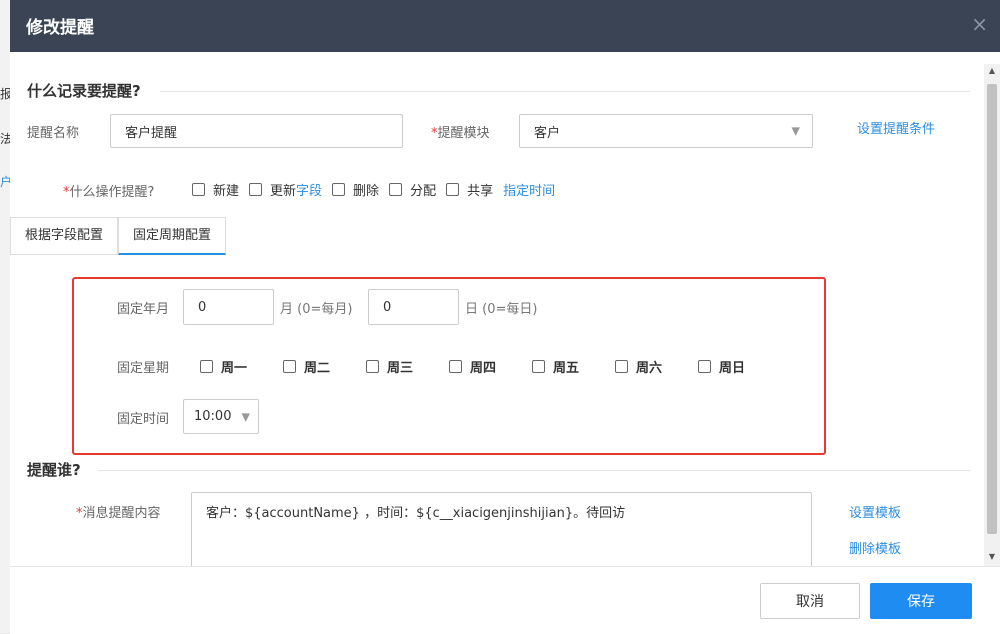 The image size is (1000, 634). What do you see at coordinates (143, 419) in the screenshot?
I see `fixed-time-label: 固定时间` at bounding box center [143, 419].